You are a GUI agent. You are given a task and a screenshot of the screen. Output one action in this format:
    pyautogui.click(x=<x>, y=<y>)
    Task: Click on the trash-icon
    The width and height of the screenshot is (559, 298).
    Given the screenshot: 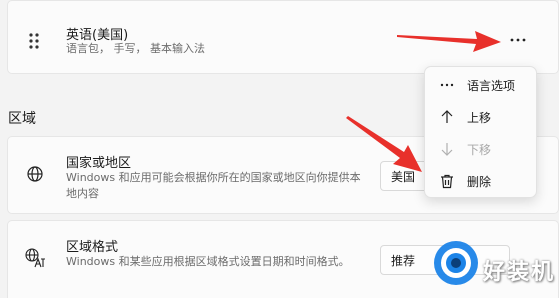 What is the action you would take?
    pyautogui.click(x=447, y=181)
    